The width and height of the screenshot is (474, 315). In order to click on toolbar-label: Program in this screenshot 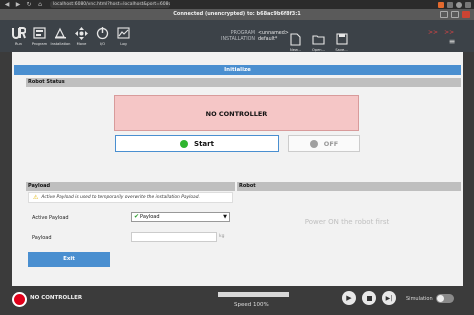, I will do `click(39, 44)`.